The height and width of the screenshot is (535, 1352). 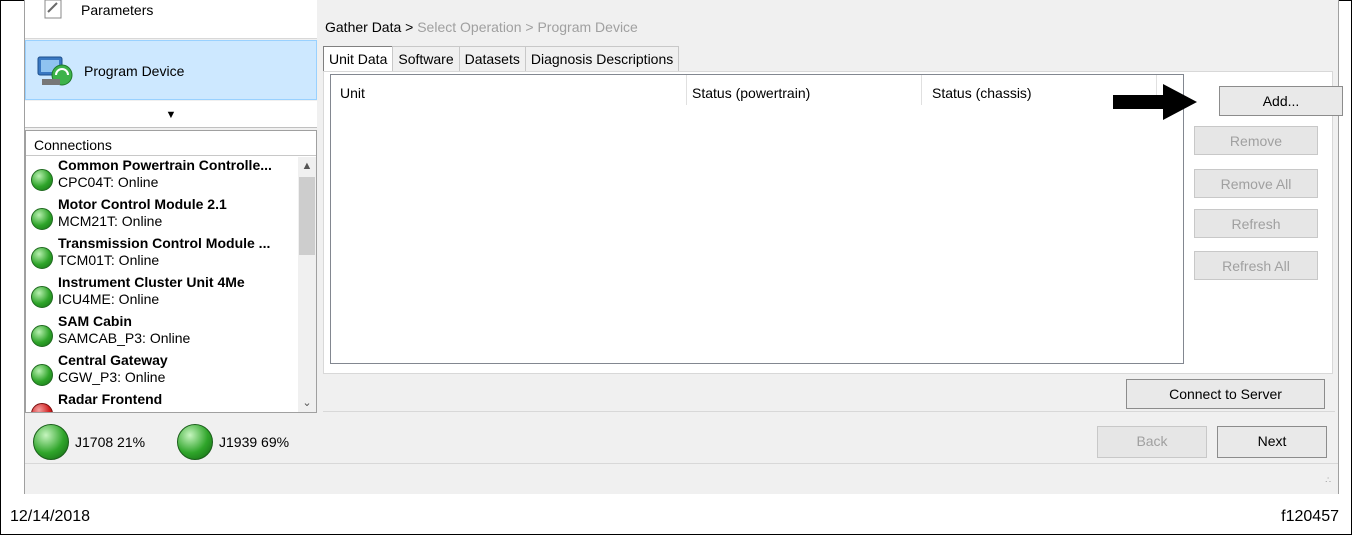 I want to click on connection-name: SAM Cabin, so click(x=95, y=321).